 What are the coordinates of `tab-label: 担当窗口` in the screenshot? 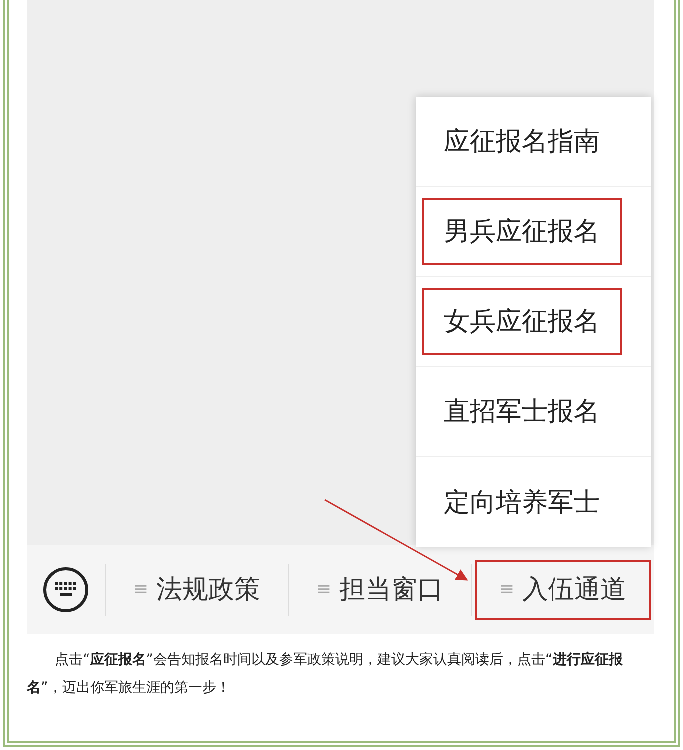 It's located at (392, 590).